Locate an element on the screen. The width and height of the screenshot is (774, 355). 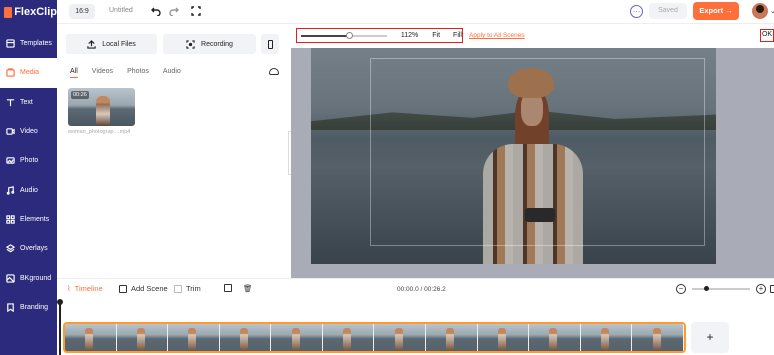
media-thumbnail: 00:26 is located at coordinates (101, 107).